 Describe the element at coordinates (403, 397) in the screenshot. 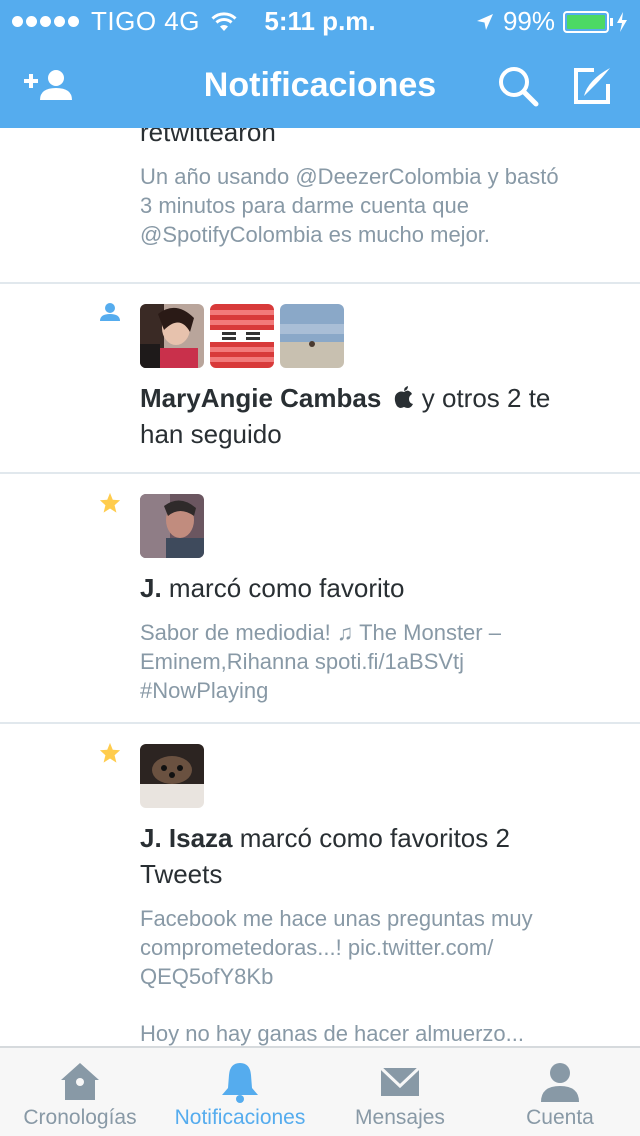

I see `apple-icon` at that location.